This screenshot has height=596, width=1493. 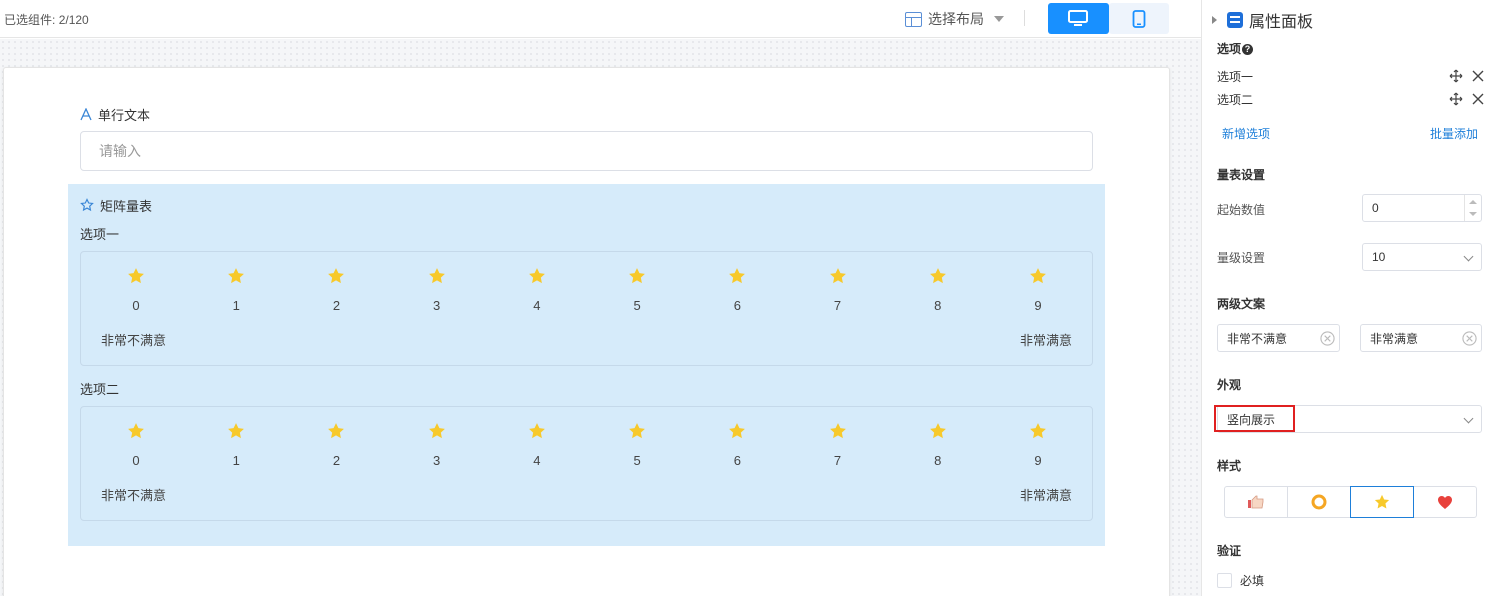 What do you see at coordinates (100, 389) in the screenshot?
I see `matrix-row-title: 选项二` at bounding box center [100, 389].